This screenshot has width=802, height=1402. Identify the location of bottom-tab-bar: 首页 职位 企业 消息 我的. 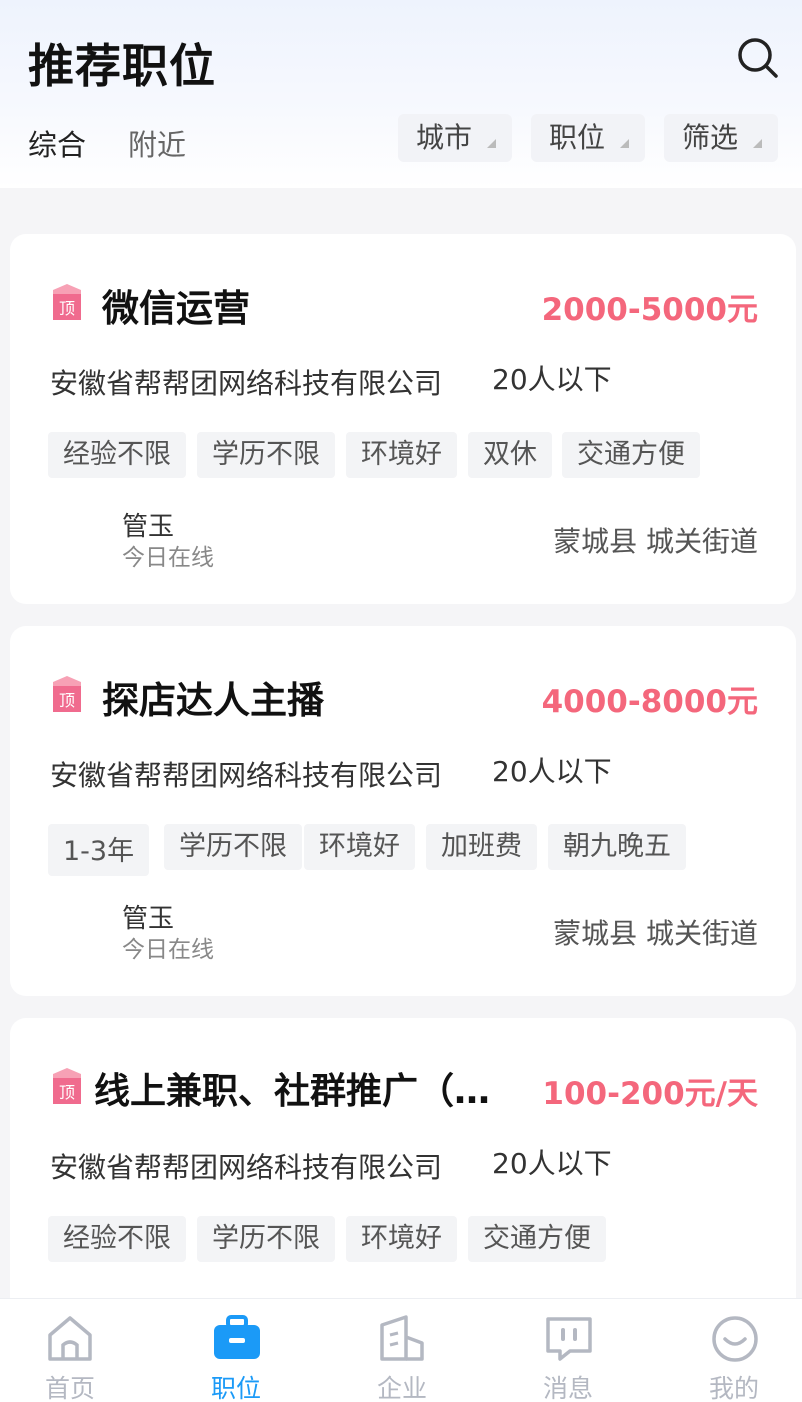
(401, 1350).